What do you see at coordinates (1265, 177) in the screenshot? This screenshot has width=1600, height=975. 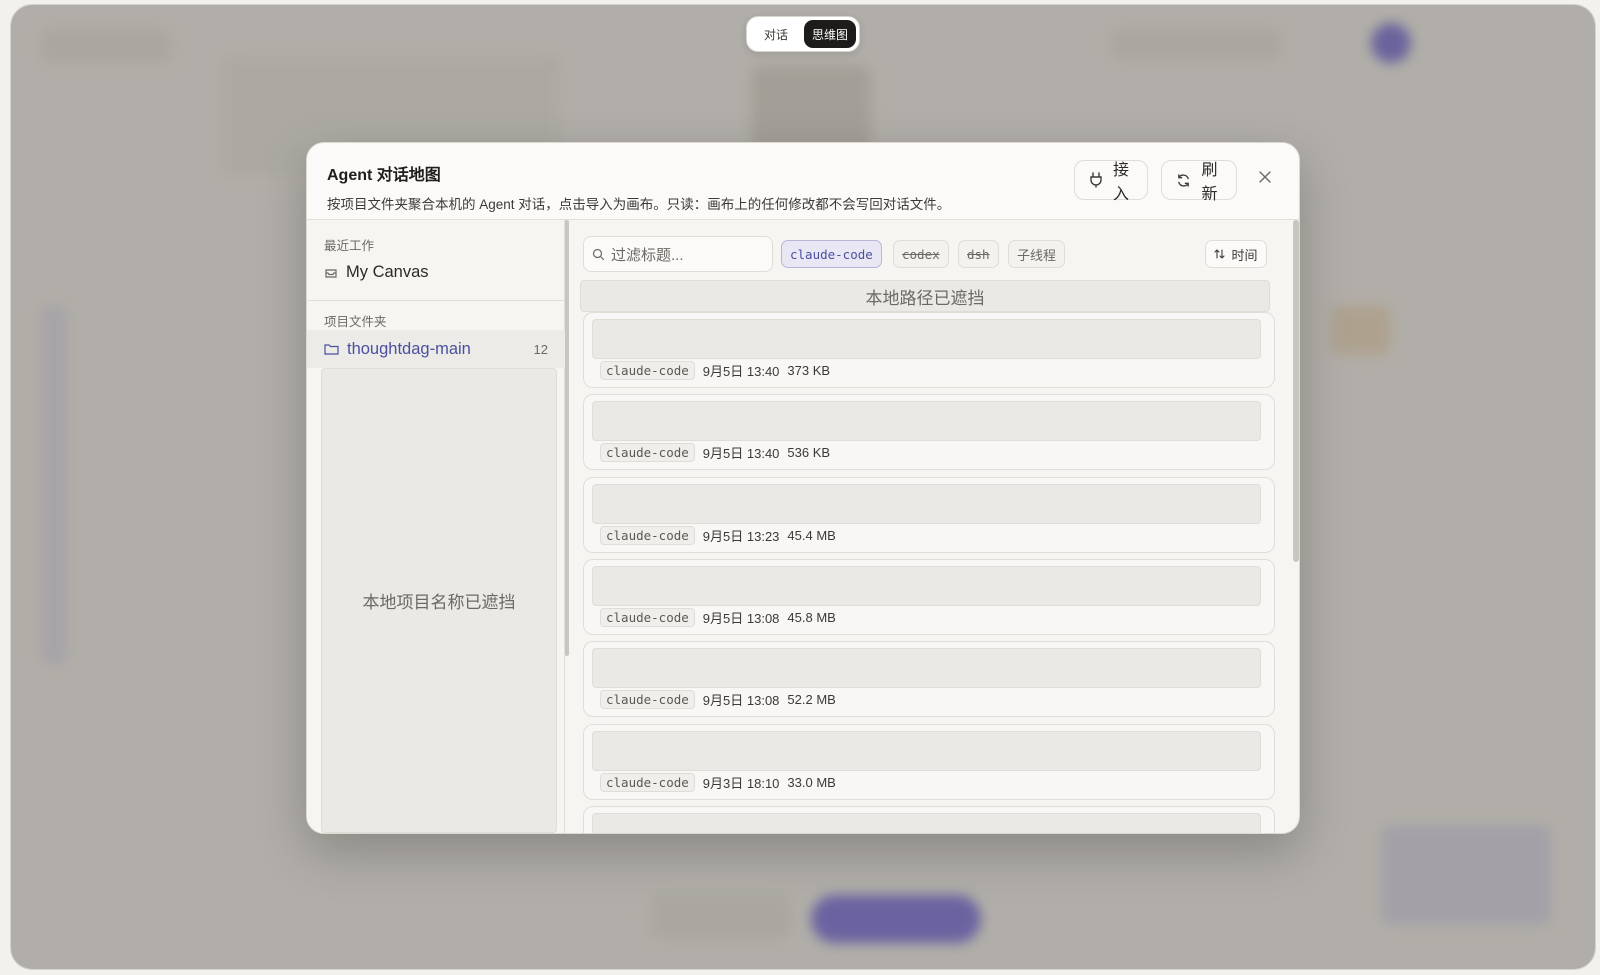 I see `close-icon` at bounding box center [1265, 177].